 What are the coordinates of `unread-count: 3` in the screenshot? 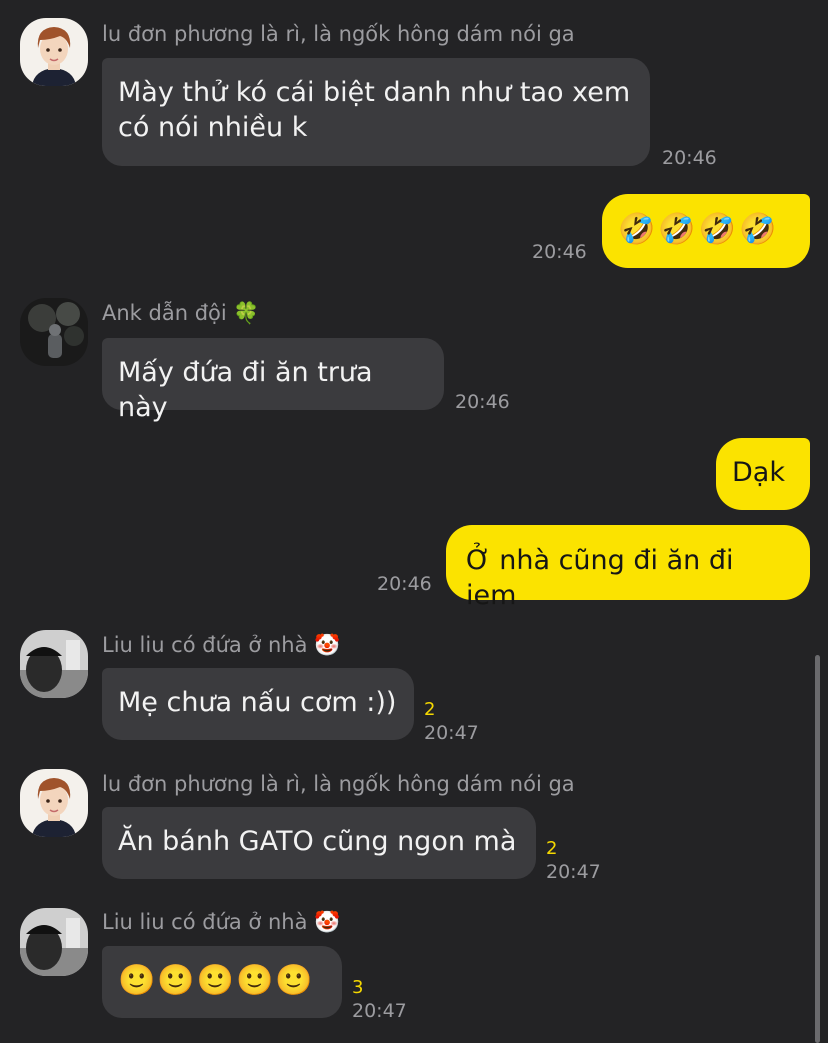 It's located at (358, 987).